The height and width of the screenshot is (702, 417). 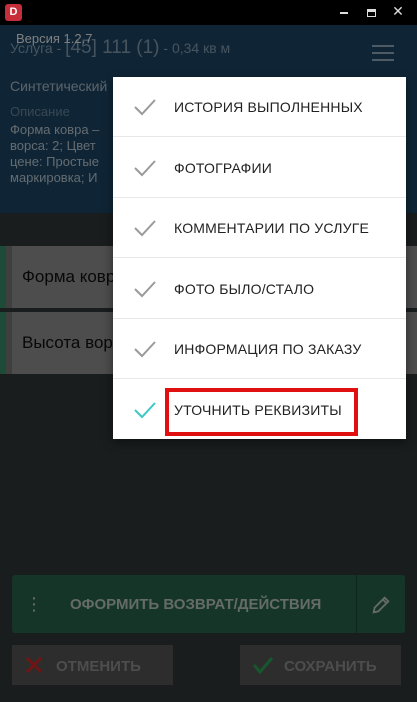 I want to click on menu-item-before-after-photo: ФОТО БЫЛО/СТАЛО, so click(x=259, y=289).